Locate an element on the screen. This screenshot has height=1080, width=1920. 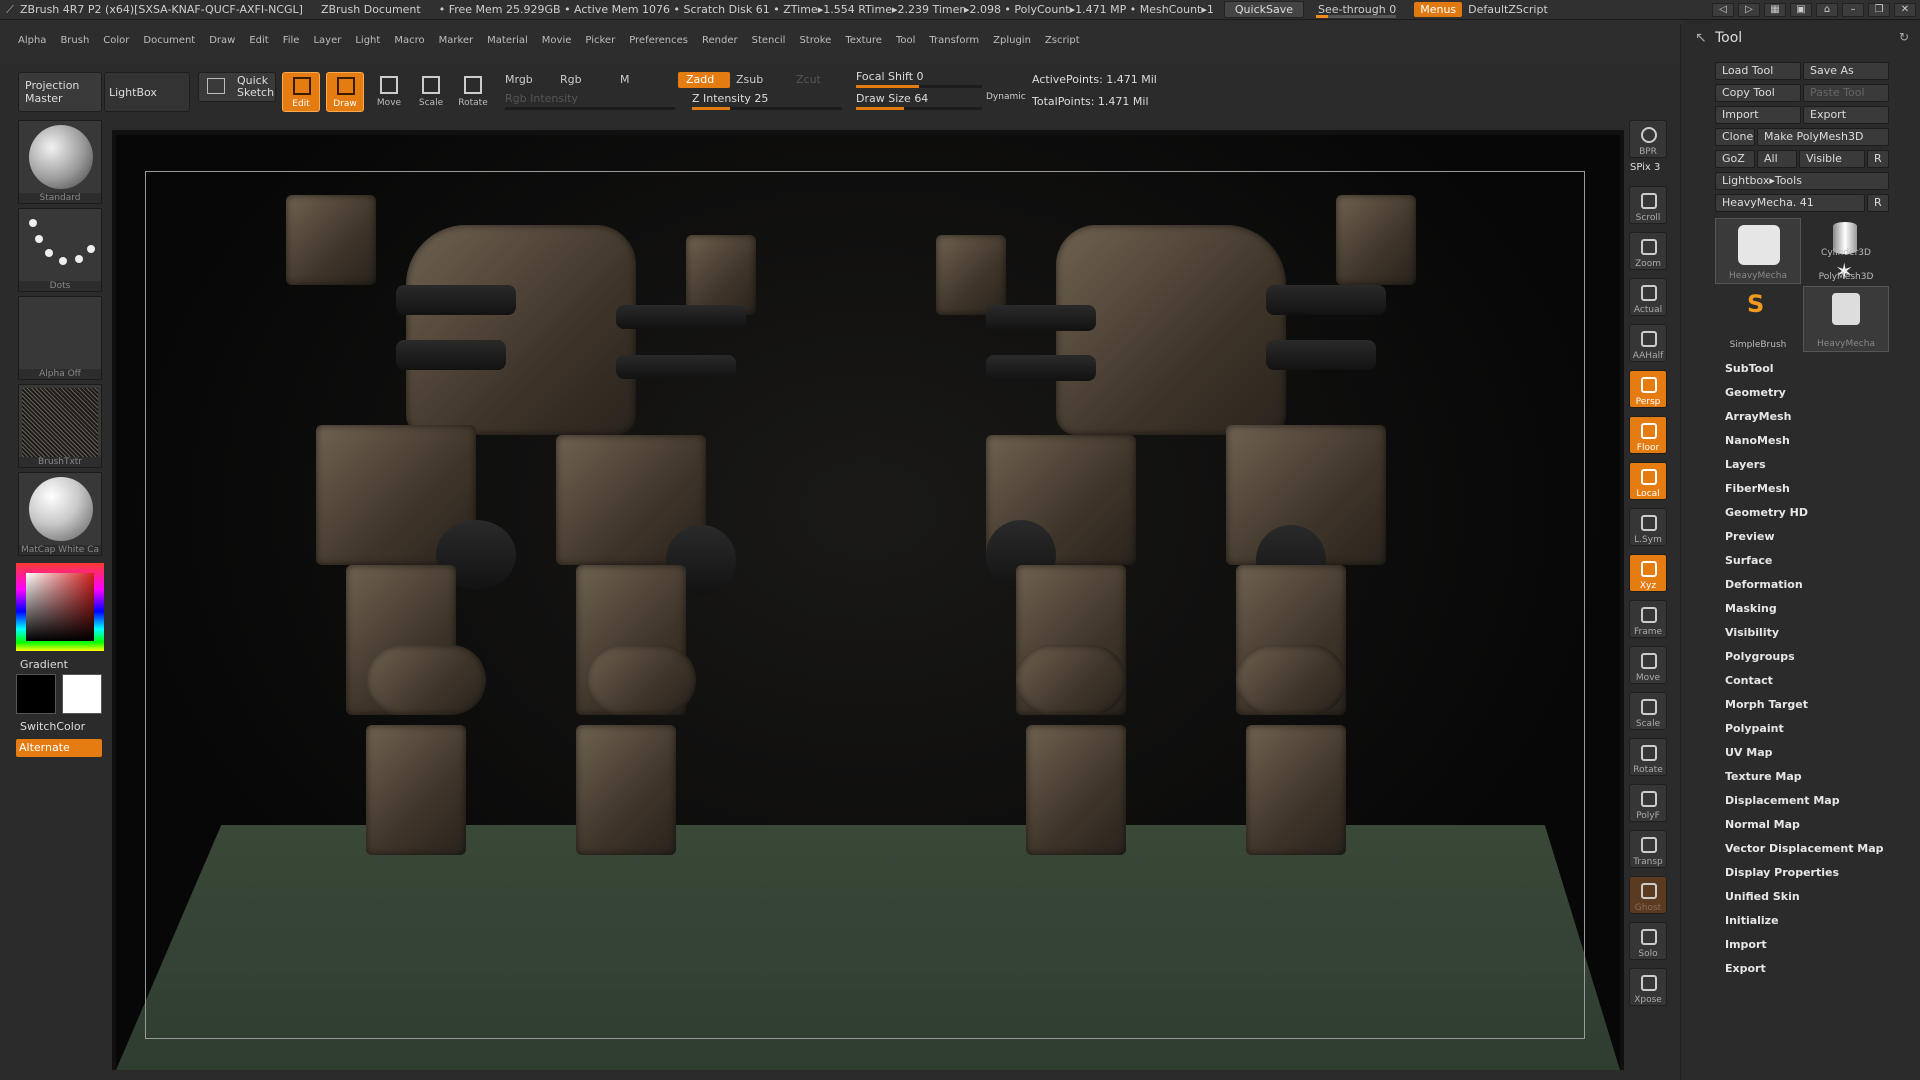
switch-color-button: SwitchColor is located at coordinates (52, 726).